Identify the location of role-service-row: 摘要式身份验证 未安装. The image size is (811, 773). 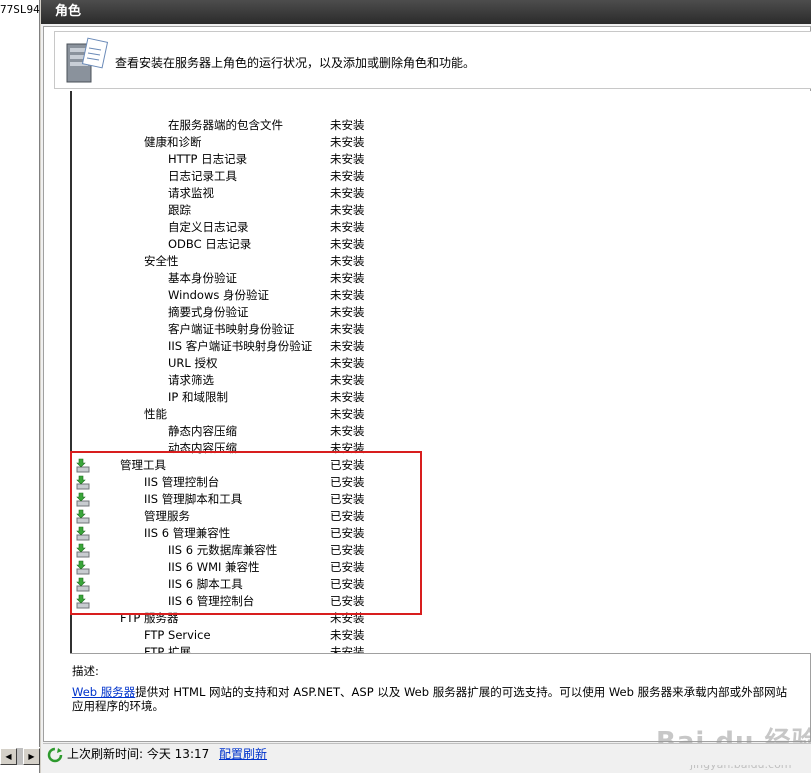
(441, 312).